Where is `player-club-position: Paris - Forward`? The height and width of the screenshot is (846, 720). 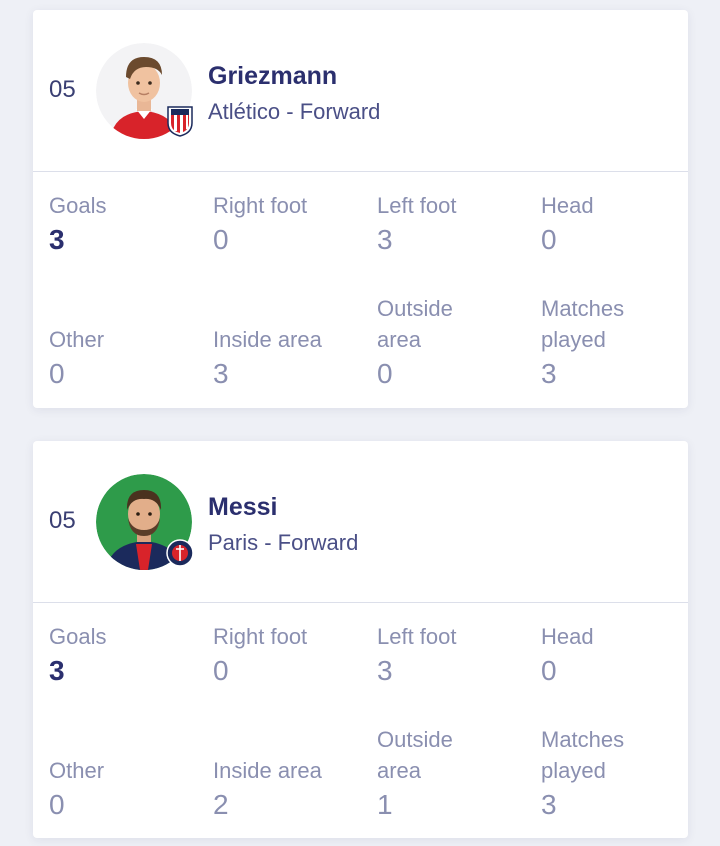
player-club-position: Paris - Forward is located at coordinates (283, 542).